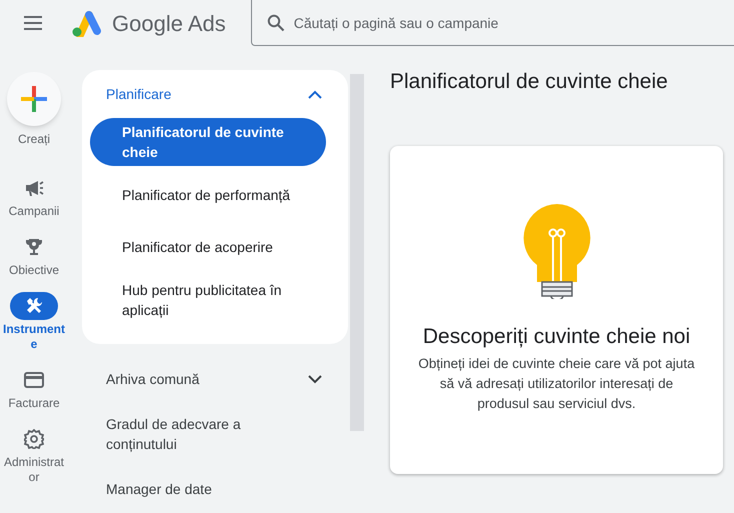 This screenshot has height=513, width=734. I want to click on rail-label: Campanii, so click(34, 211).